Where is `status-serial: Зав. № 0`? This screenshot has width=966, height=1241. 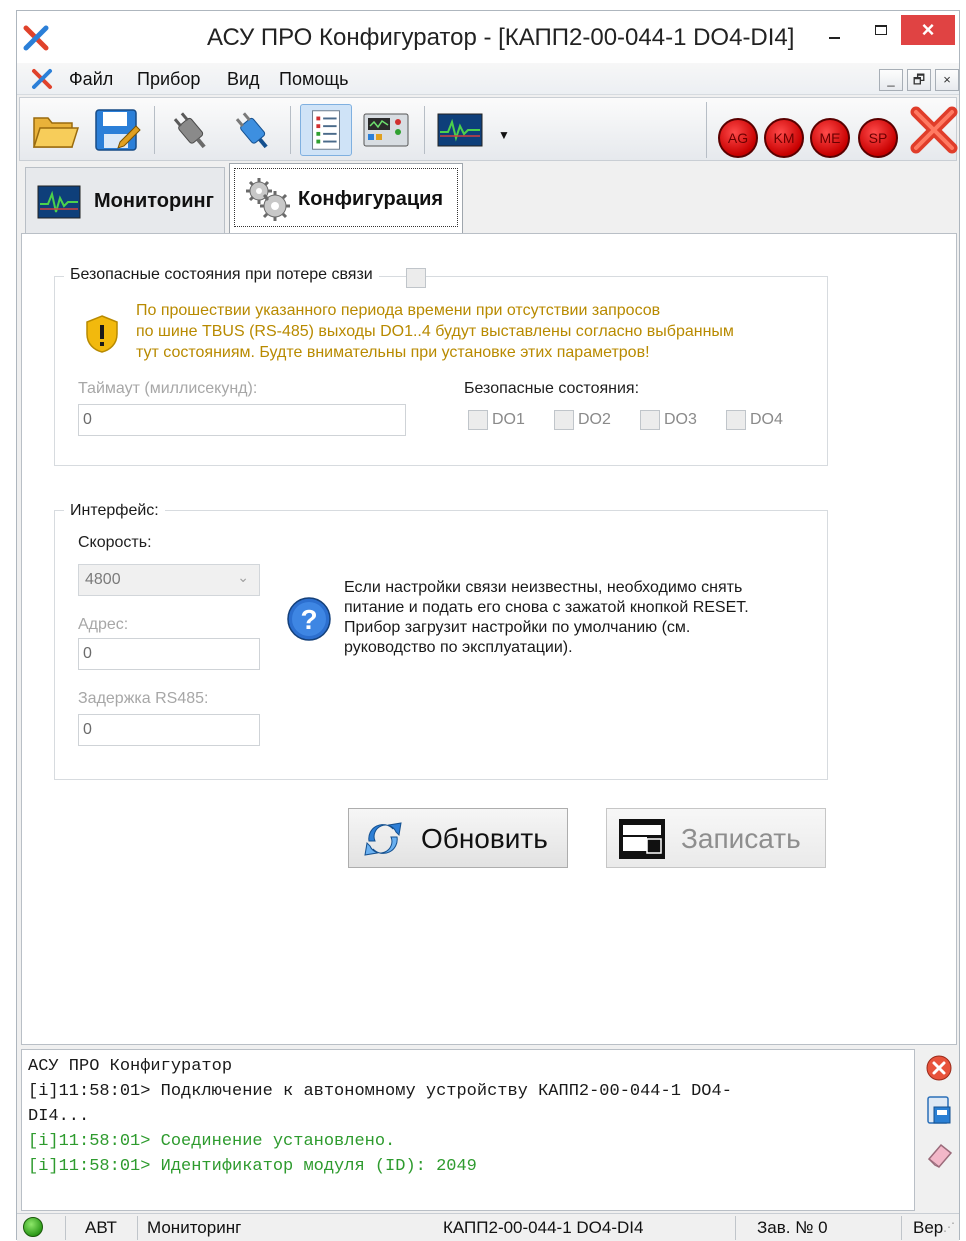
status-serial: Зав. № 0 is located at coordinates (792, 1227).